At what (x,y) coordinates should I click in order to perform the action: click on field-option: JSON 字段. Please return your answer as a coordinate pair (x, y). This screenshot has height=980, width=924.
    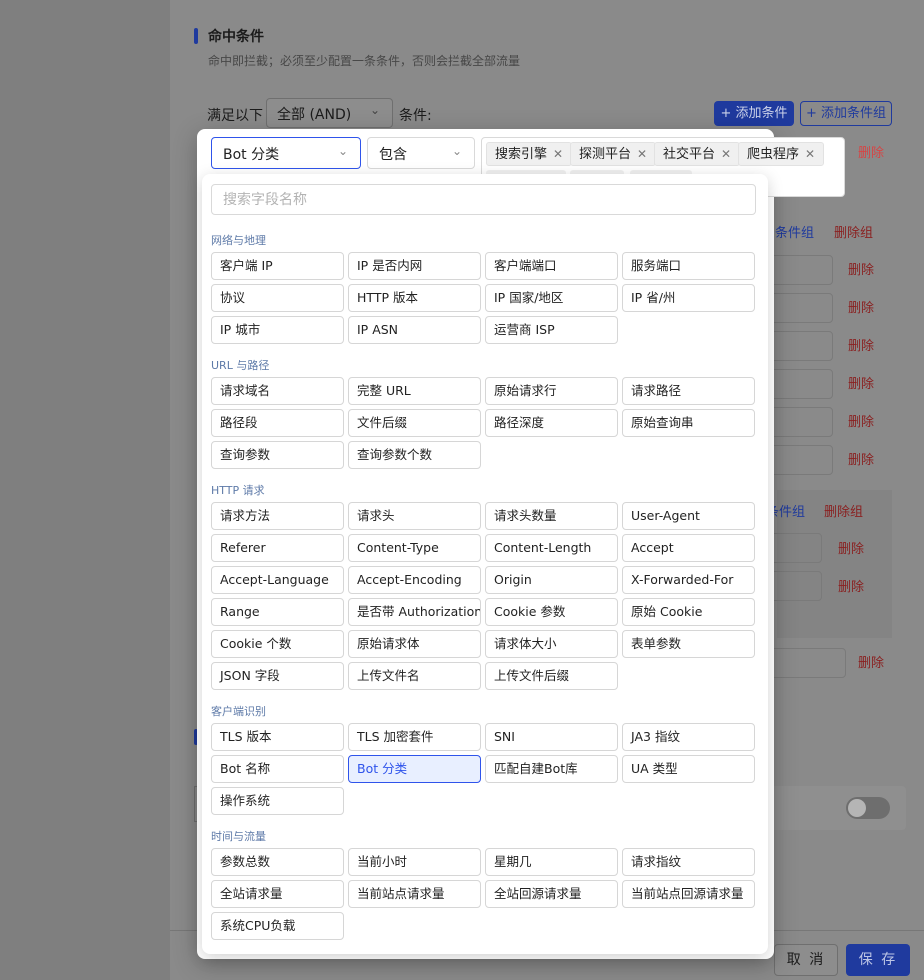
    Looking at the image, I should click on (277, 676).